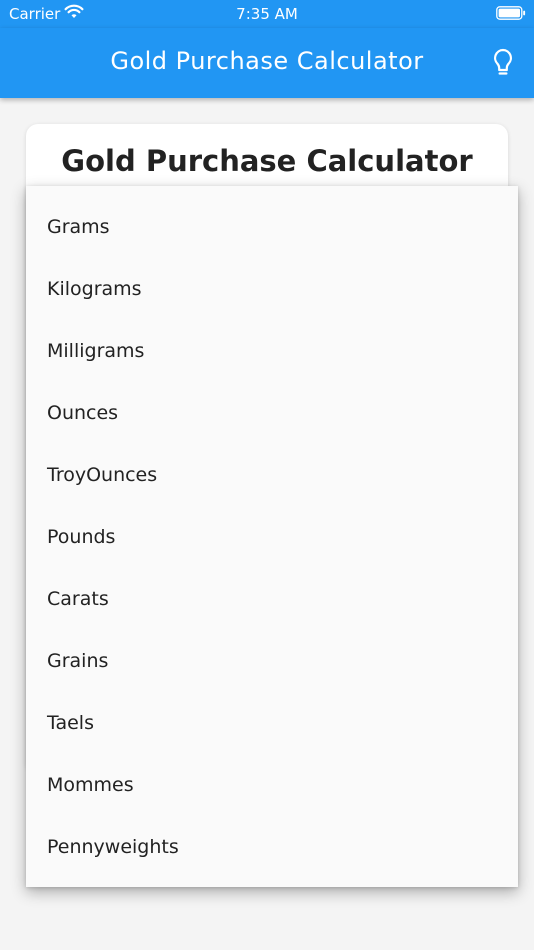 This screenshot has width=534, height=950. Describe the element at coordinates (272, 475) in the screenshot. I see `menu-item-troy-ounces: TroyOunces` at that location.